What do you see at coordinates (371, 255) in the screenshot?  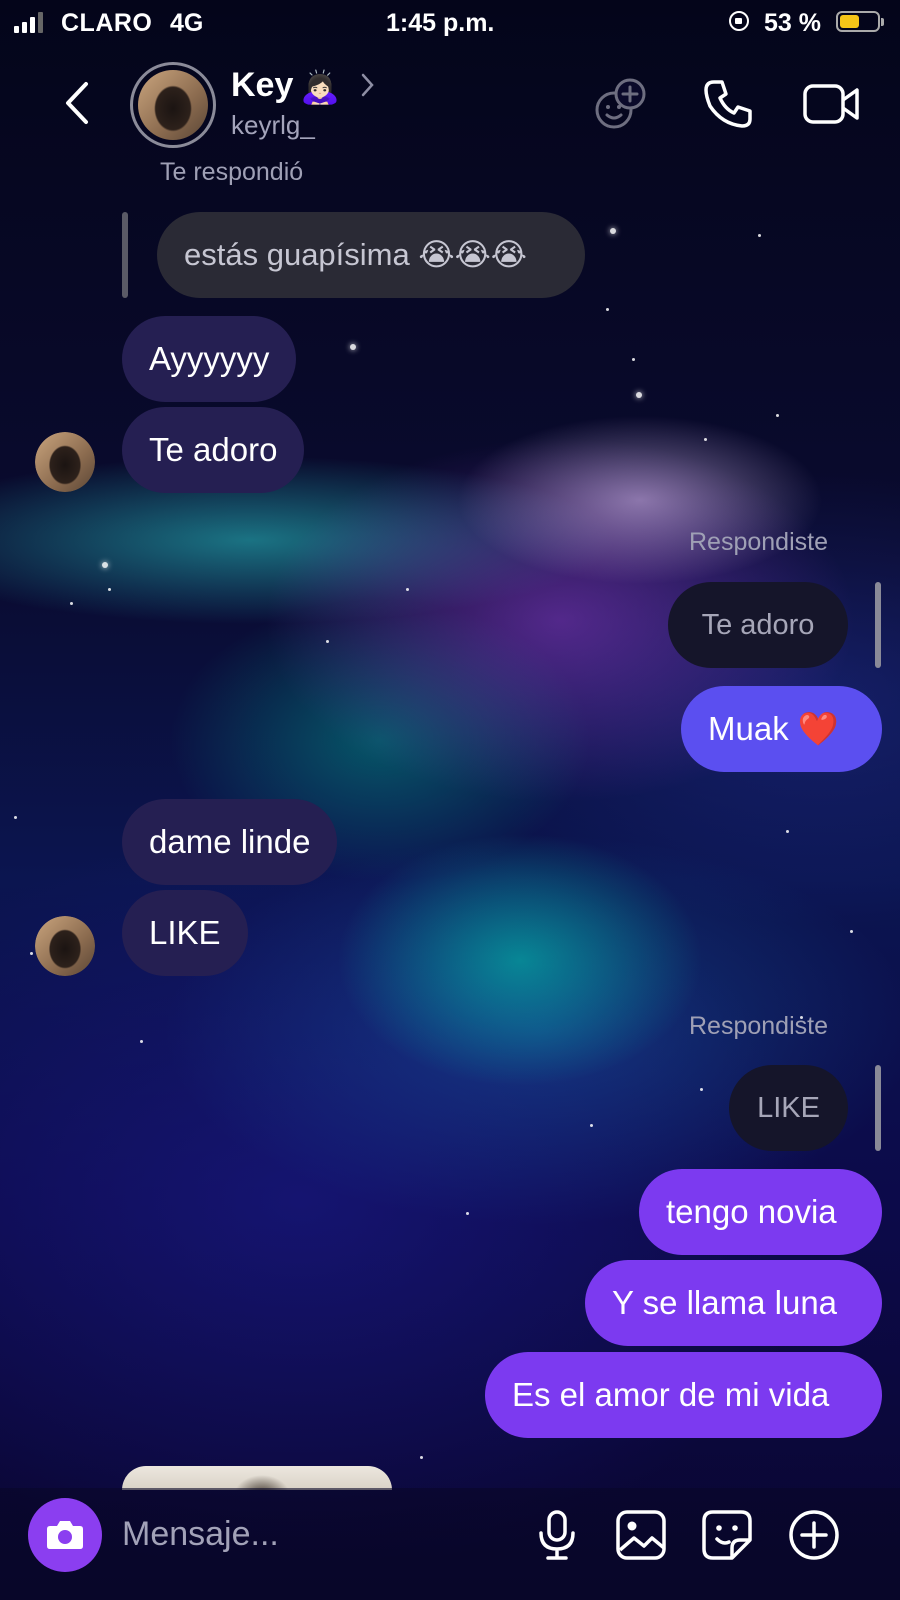 I see `quoted-message: estás guapísima 😭😭😭` at bounding box center [371, 255].